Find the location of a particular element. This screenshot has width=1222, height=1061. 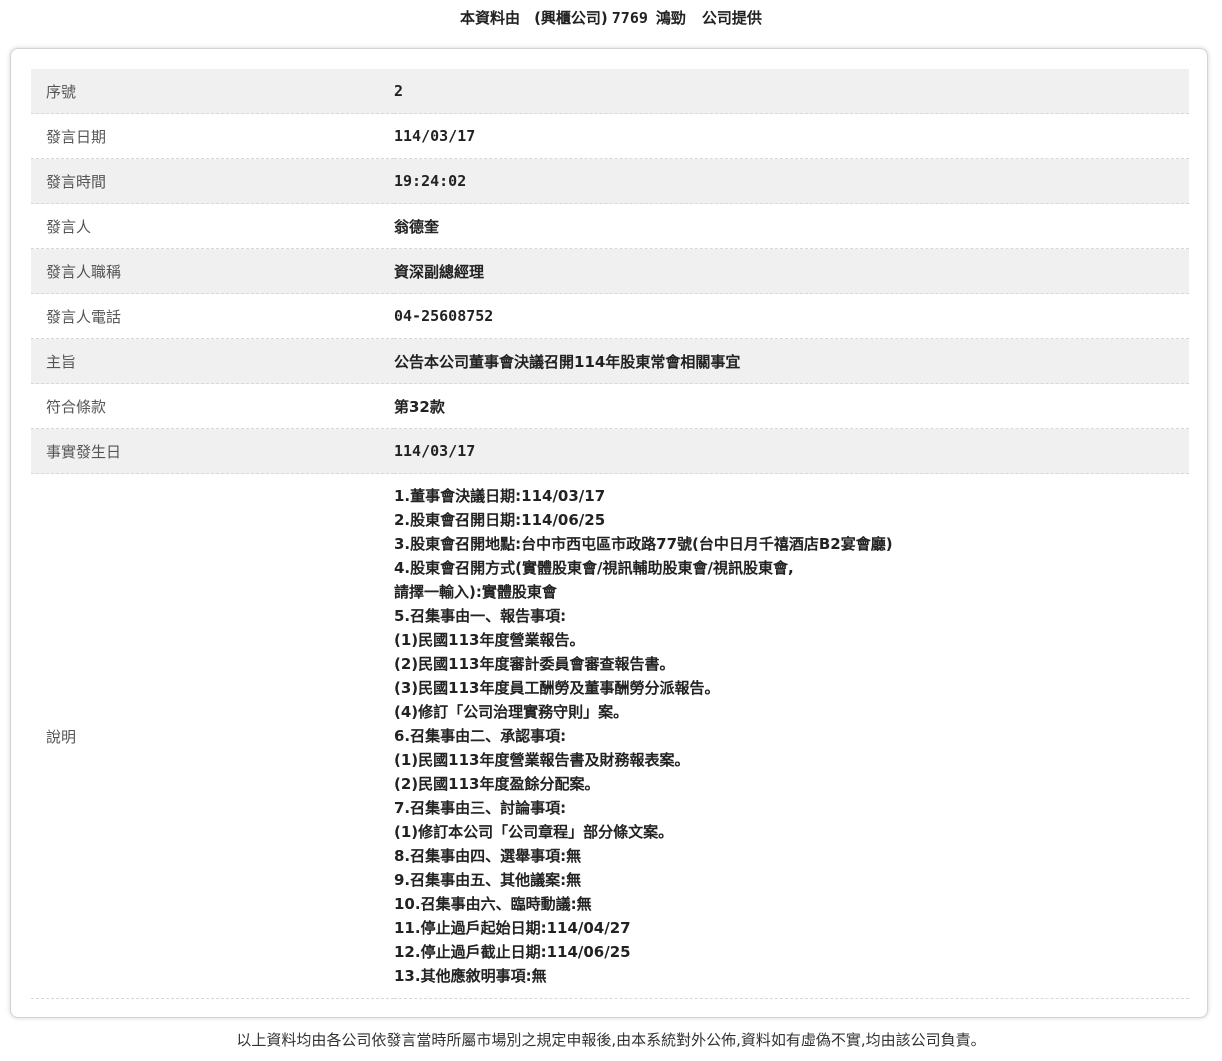

row-label: 發言時間 is located at coordinates (76, 181).